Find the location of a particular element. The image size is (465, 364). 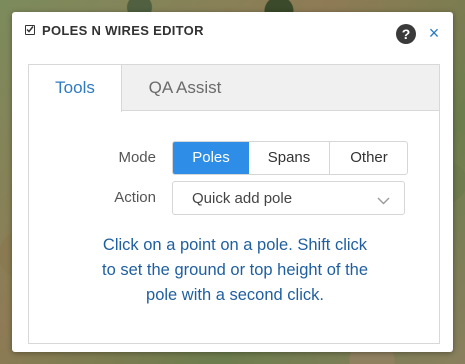

help-icon: ? is located at coordinates (406, 34).